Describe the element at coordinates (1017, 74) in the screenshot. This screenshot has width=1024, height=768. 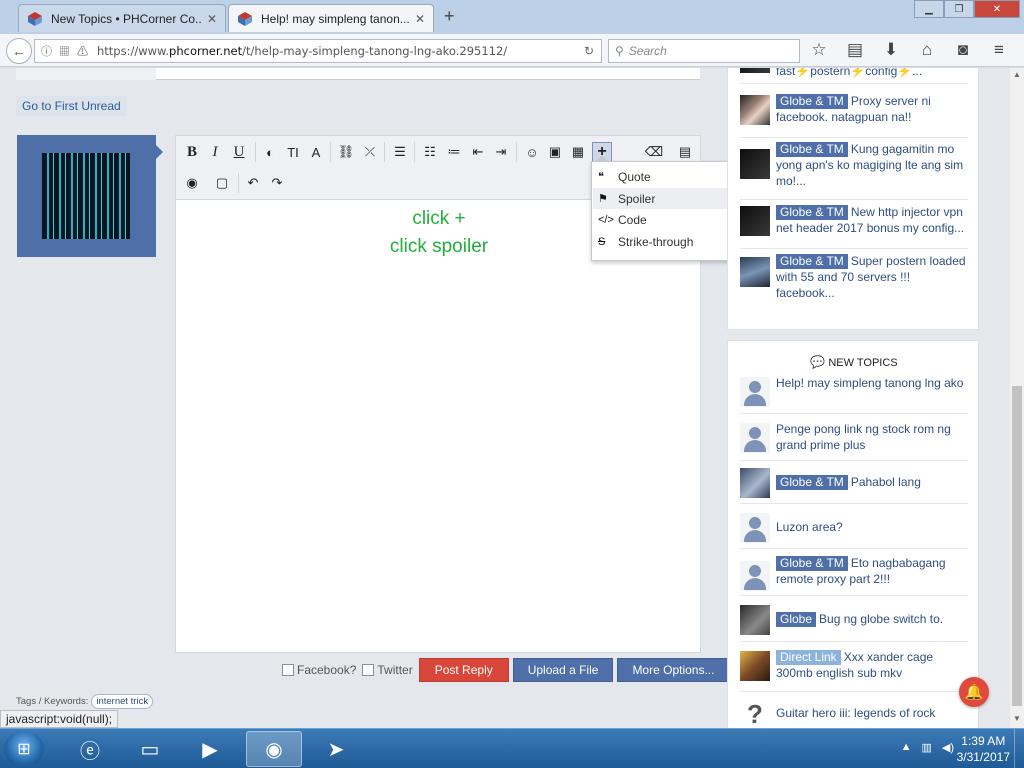
I see `scroll-up-icon: ▲` at that location.